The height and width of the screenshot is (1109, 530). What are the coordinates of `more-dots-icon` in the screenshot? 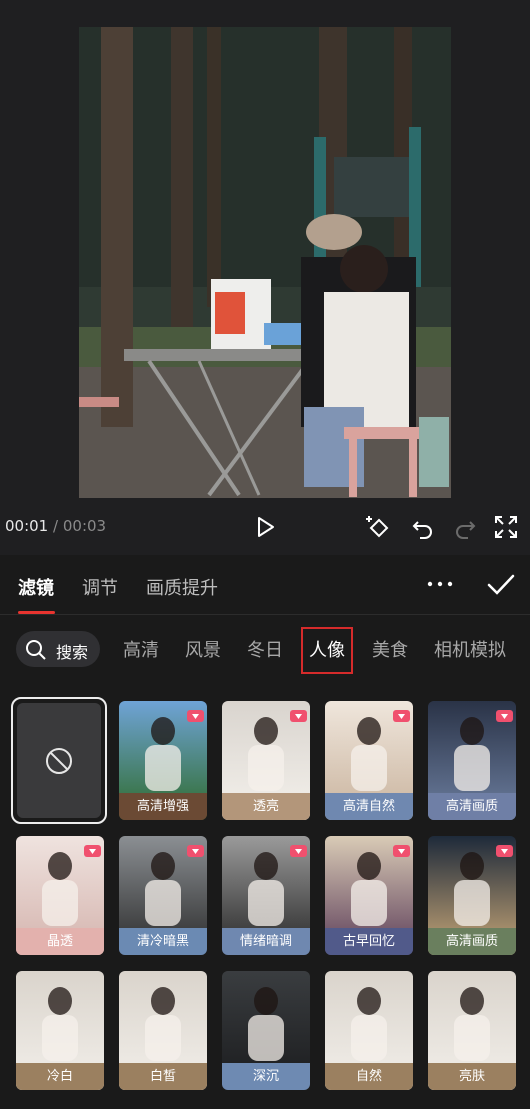 It's located at (440, 584).